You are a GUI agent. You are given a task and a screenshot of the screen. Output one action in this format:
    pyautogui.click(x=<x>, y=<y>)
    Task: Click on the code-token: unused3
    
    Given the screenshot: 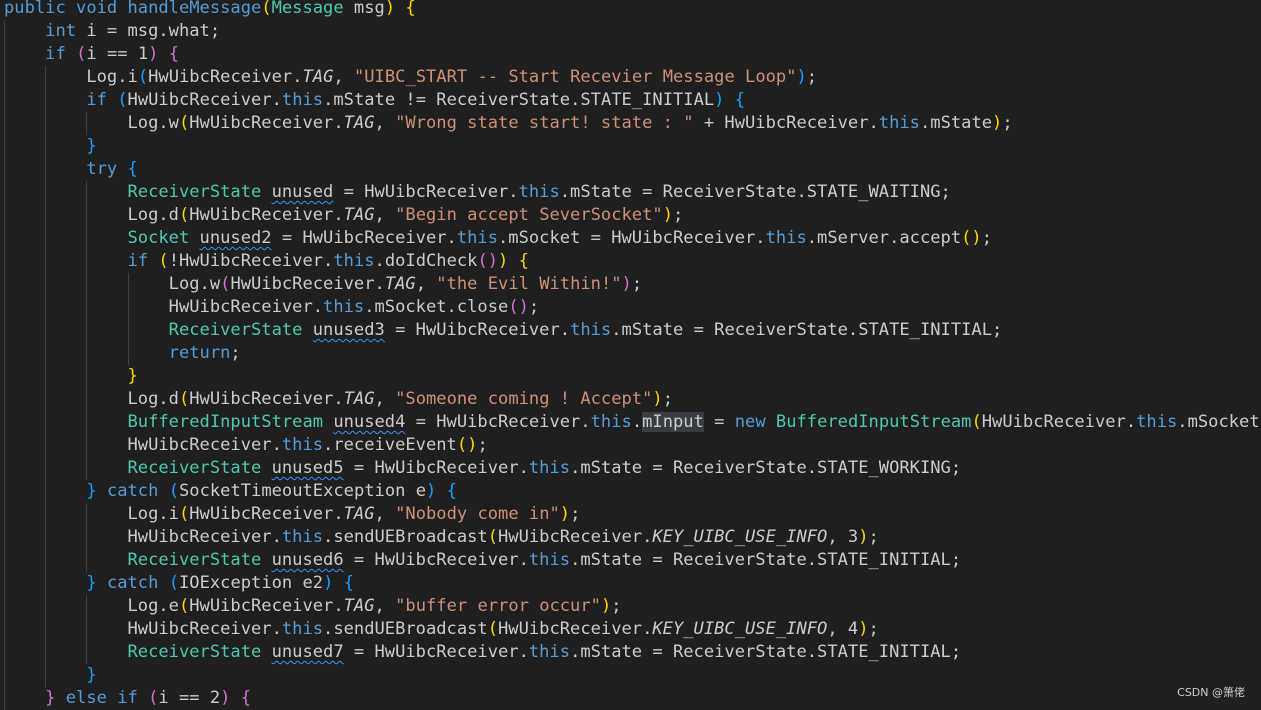 What is the action you would take?
    pyautogui.click(x=348, y=330)
    